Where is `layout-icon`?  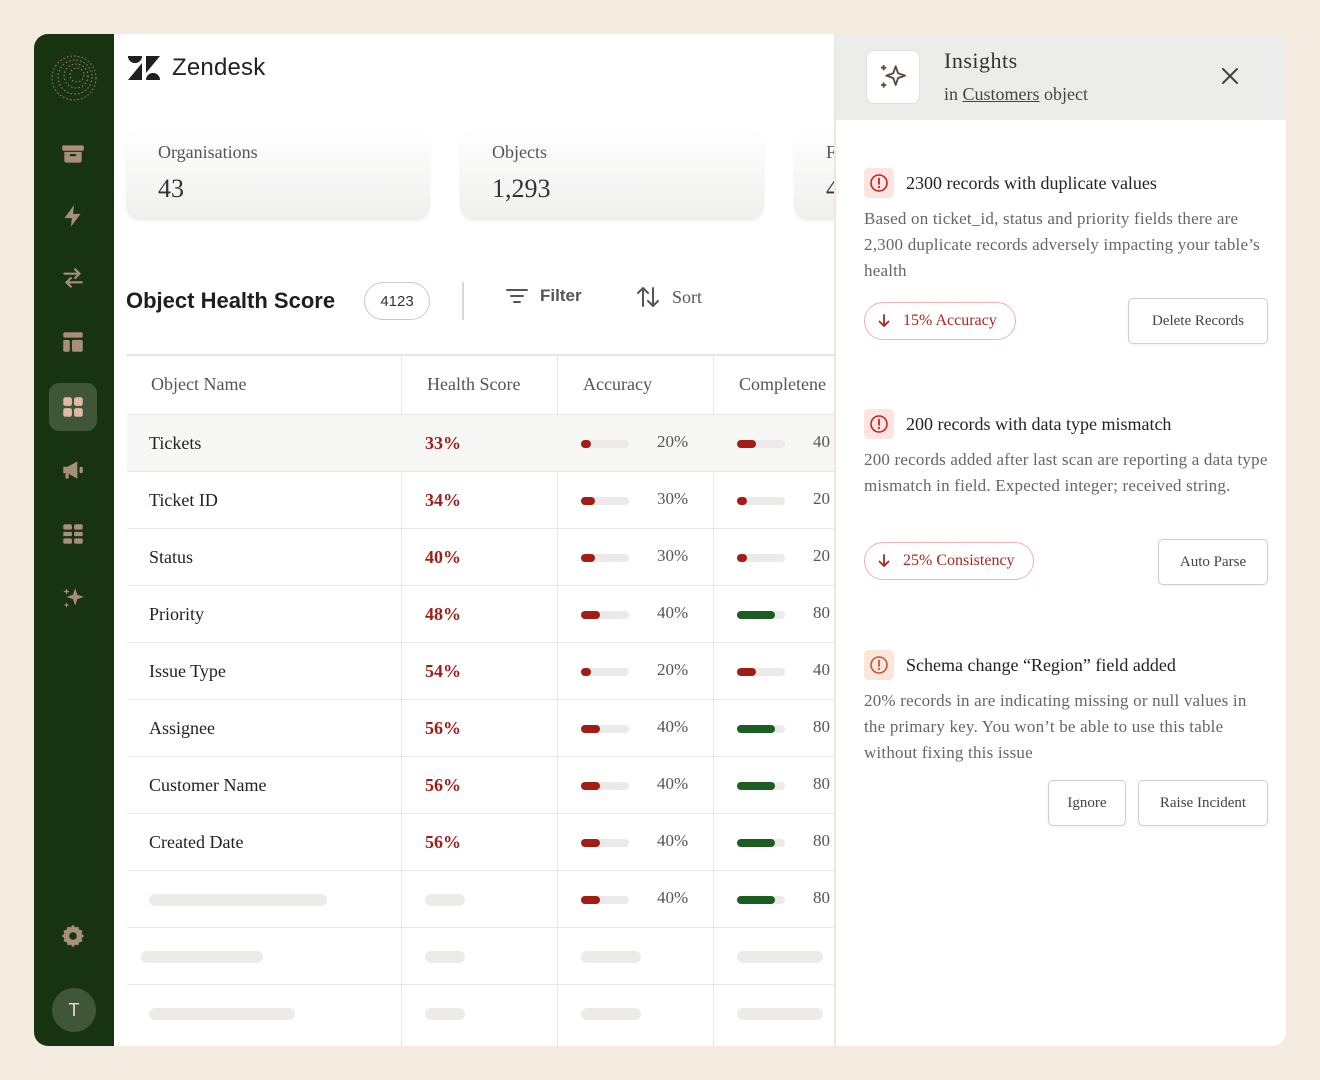
layout-icon is located at coordinates (73, 342).